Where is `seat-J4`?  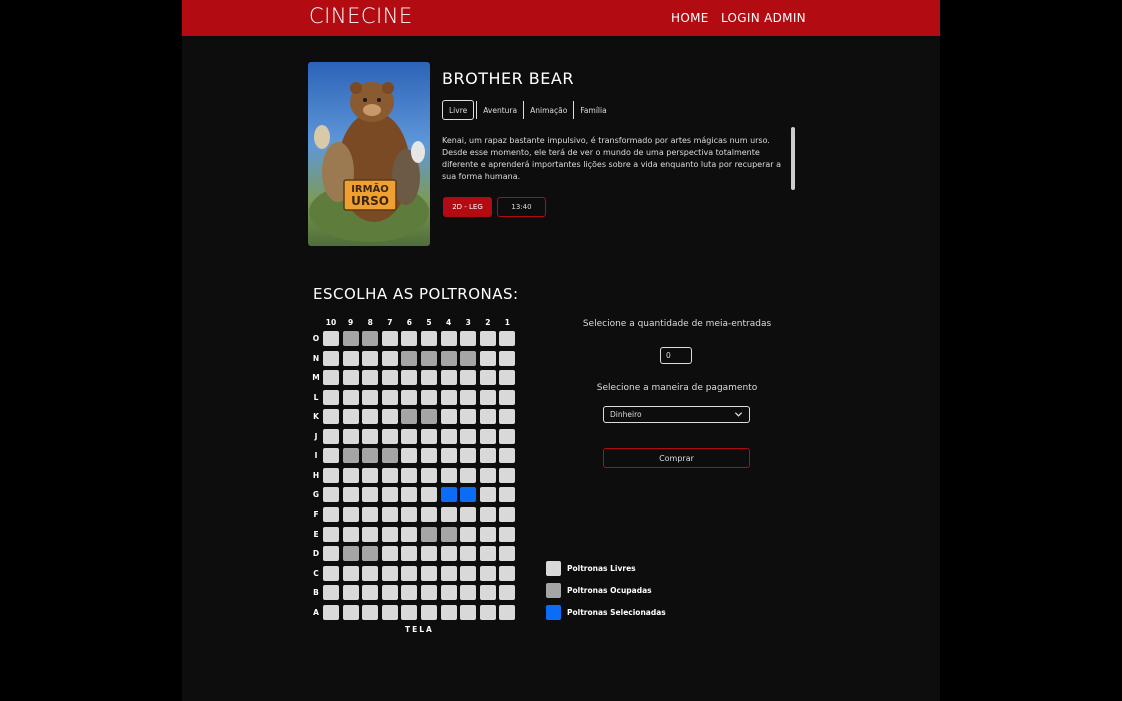 seat-J4 is located at coordinates (448, 436).